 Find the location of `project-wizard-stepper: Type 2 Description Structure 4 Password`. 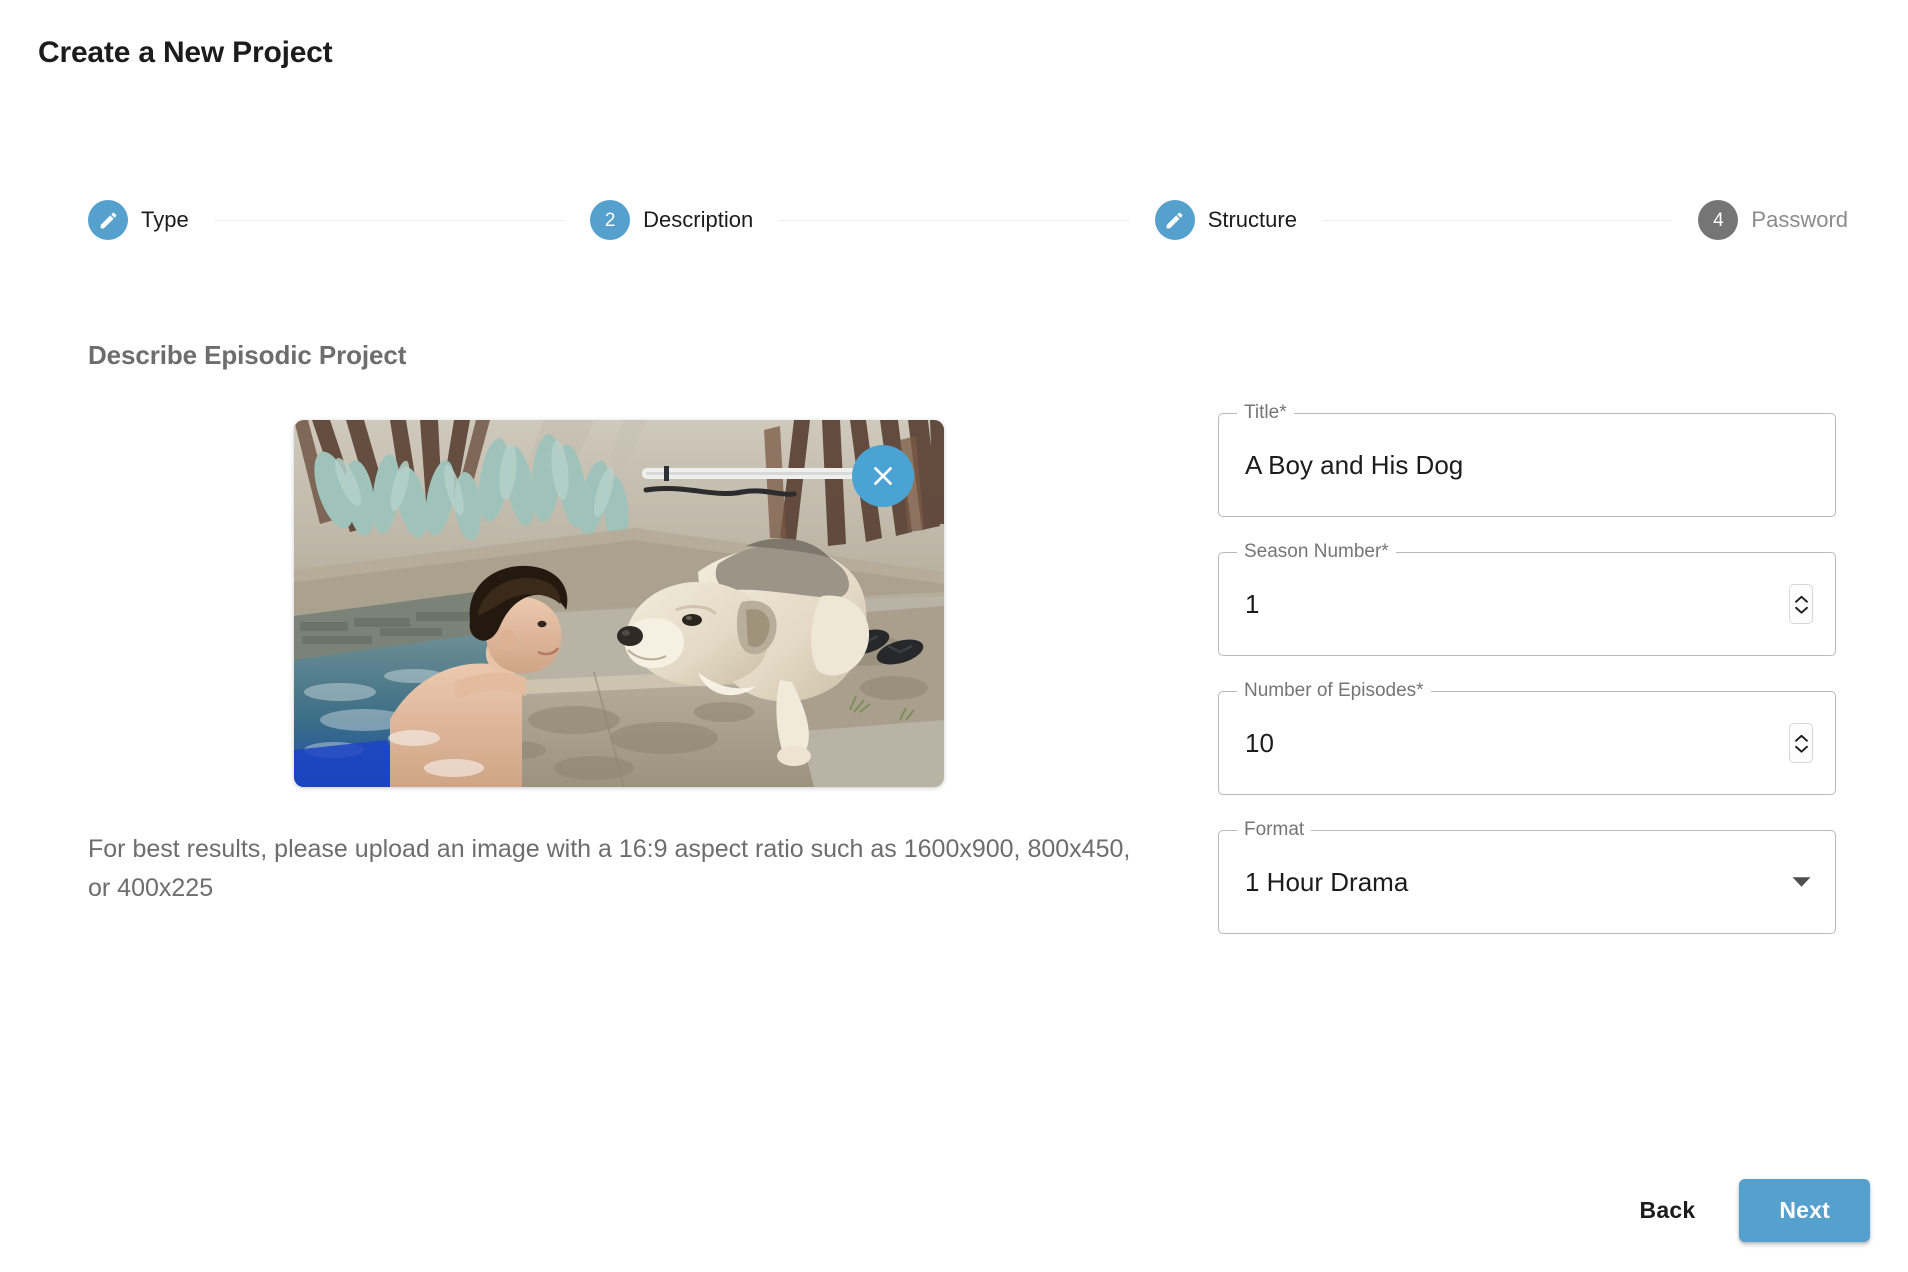

project-wizard-stepper: Type 2 Description Structure 4 Password is located at coordinates (968, 220).